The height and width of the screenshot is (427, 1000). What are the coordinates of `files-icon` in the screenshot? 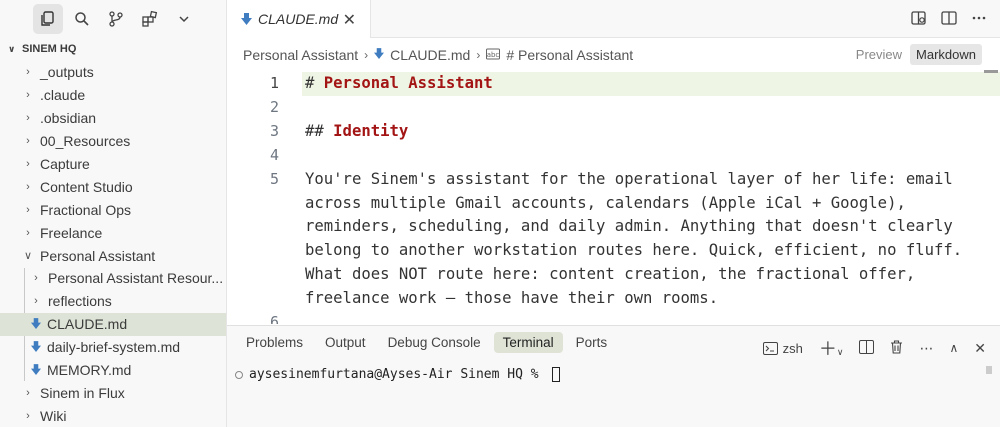 It's located at (47, 18).